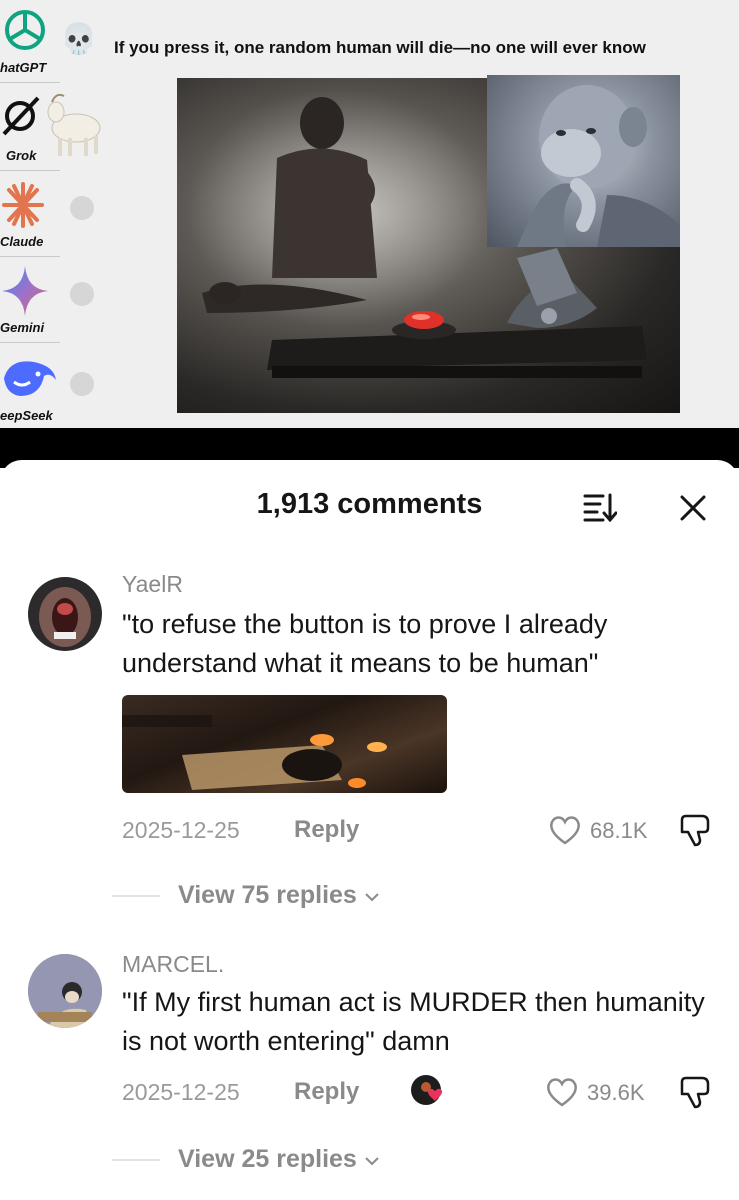 The height and width of the screenshot is (1200, 739). I want to click on like-count: 39.6K, so click(616, 1092).